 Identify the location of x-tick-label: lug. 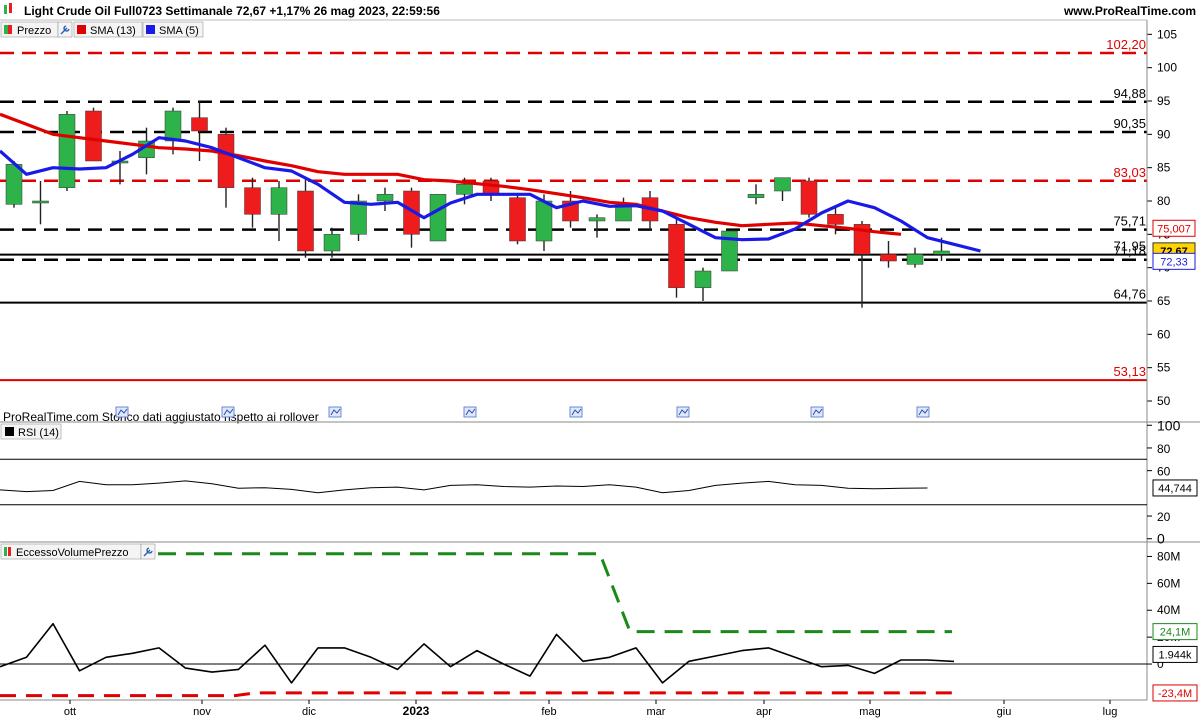
(1110, 712).